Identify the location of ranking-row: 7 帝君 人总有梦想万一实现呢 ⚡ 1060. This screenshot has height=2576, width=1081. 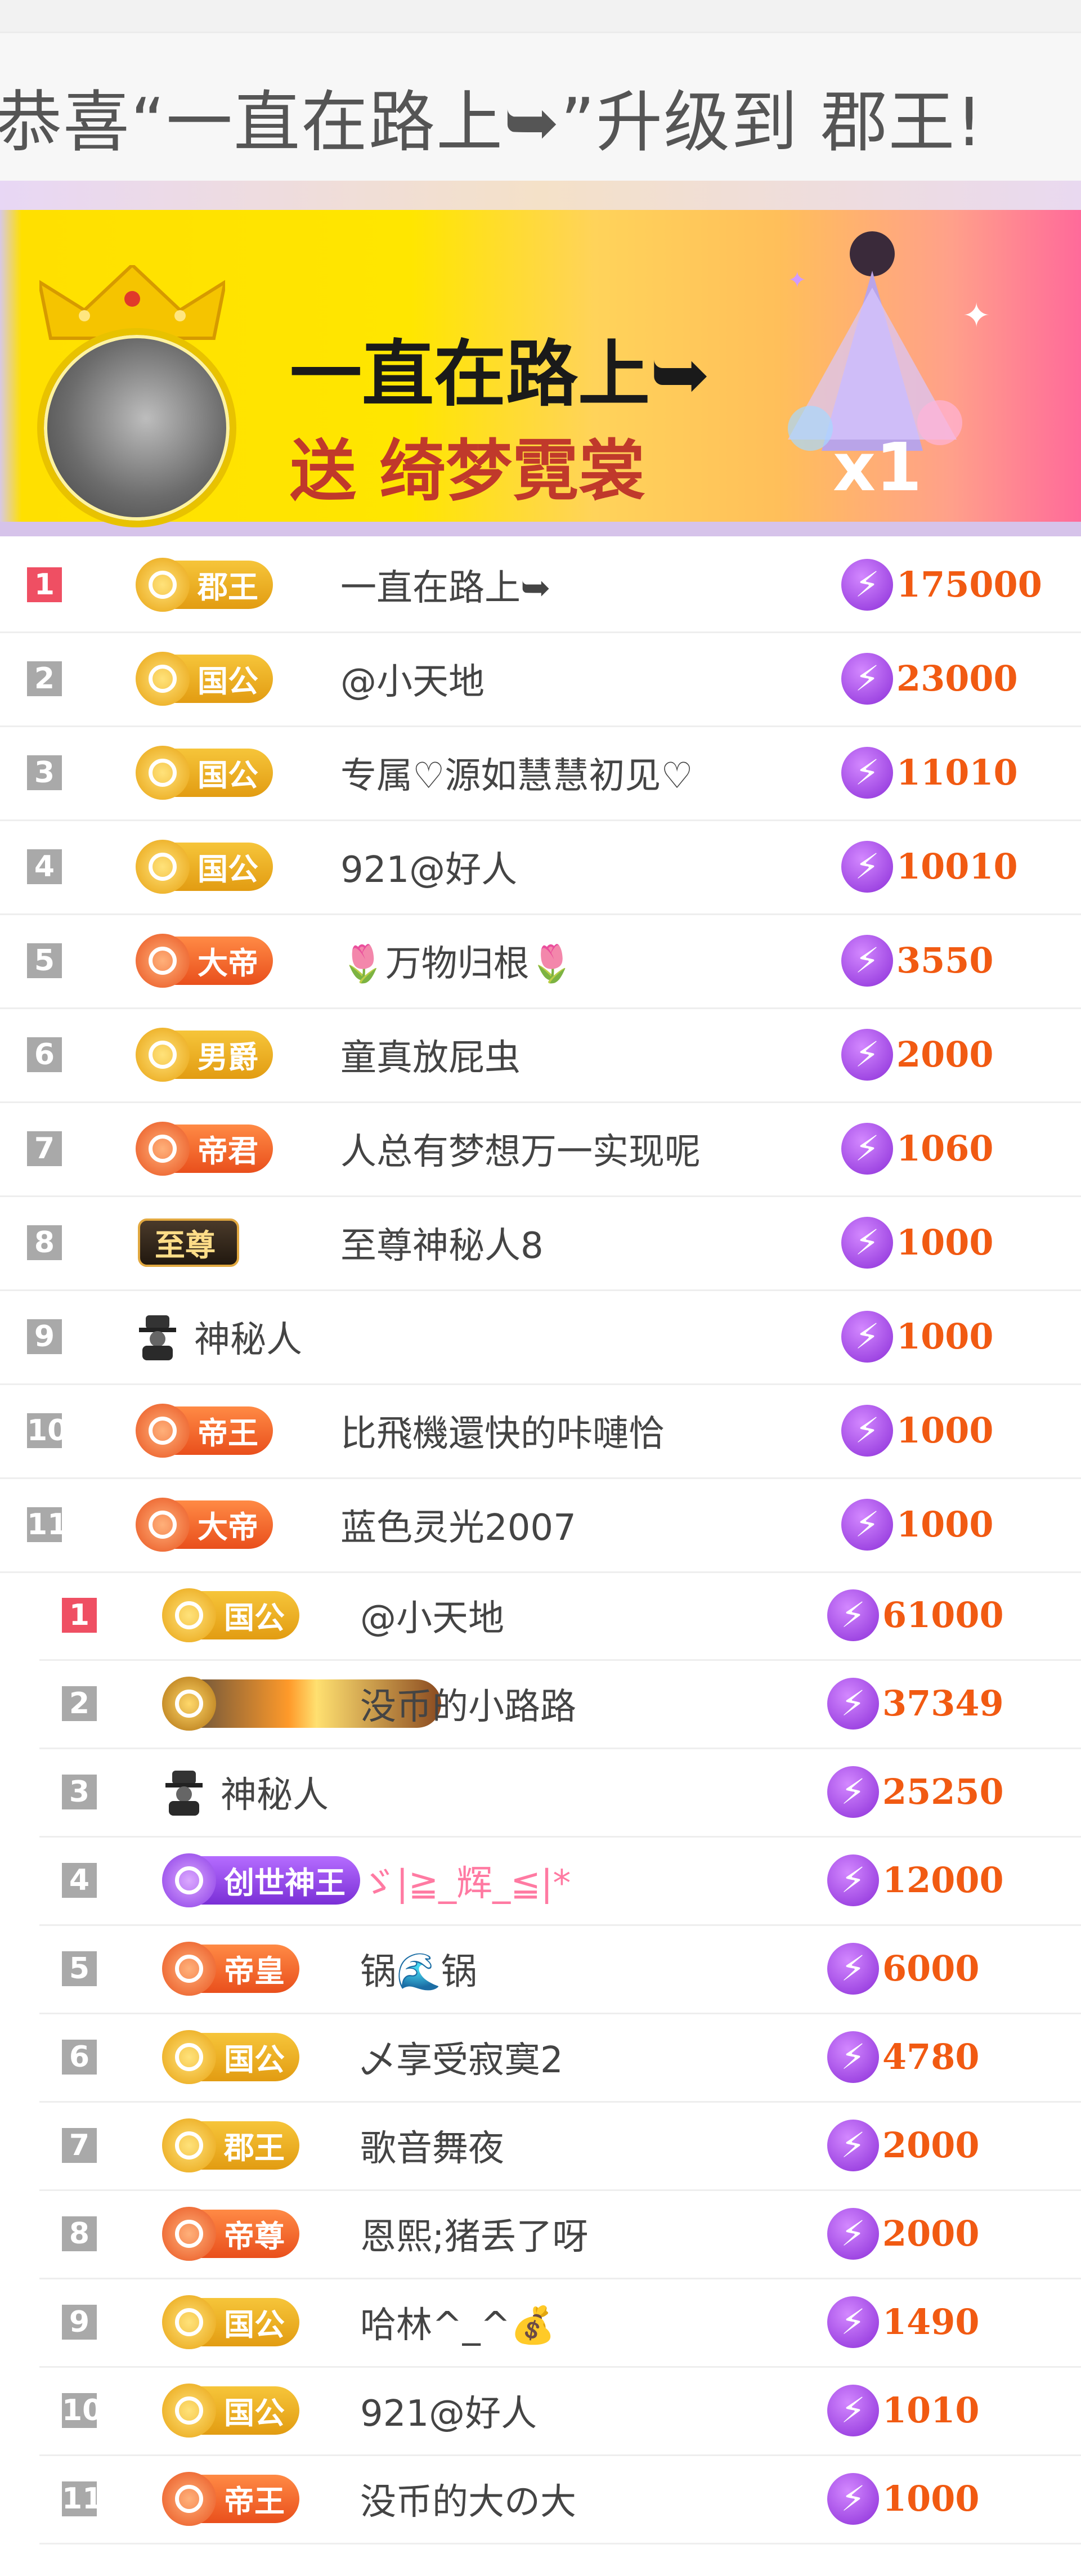
(540, 1149).